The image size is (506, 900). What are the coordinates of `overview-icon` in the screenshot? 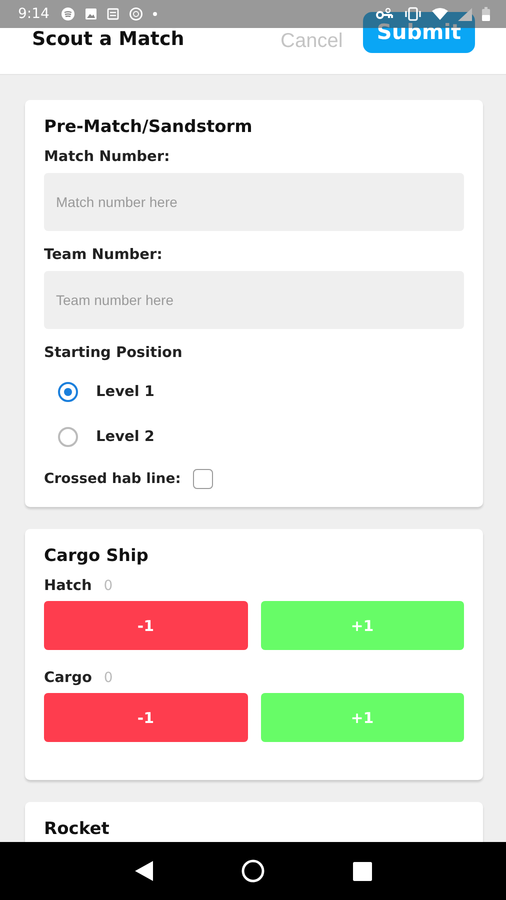 It's located at (362, 871).